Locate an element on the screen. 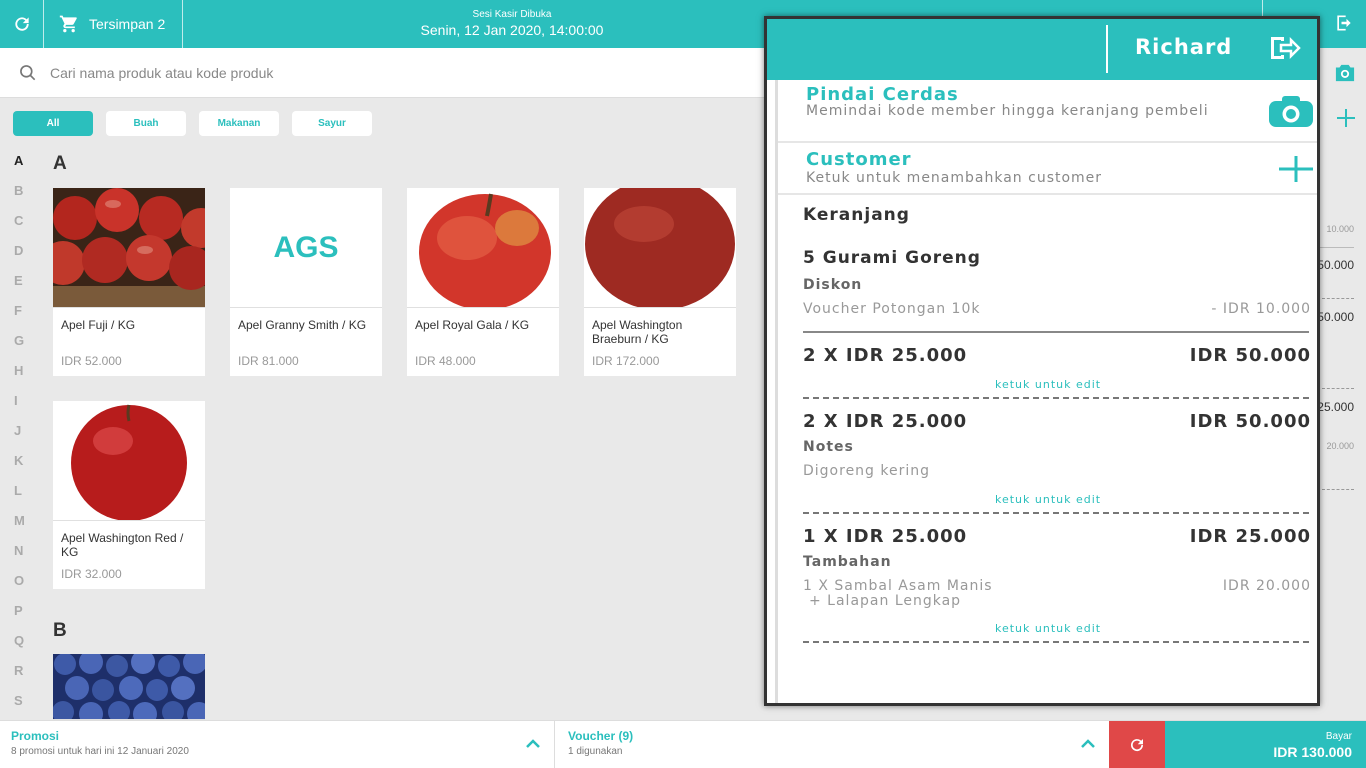 The width and height of the screenshot is (1366, 768). pay-amount: IDR 130.000 is located at coordinates (1312, 752).